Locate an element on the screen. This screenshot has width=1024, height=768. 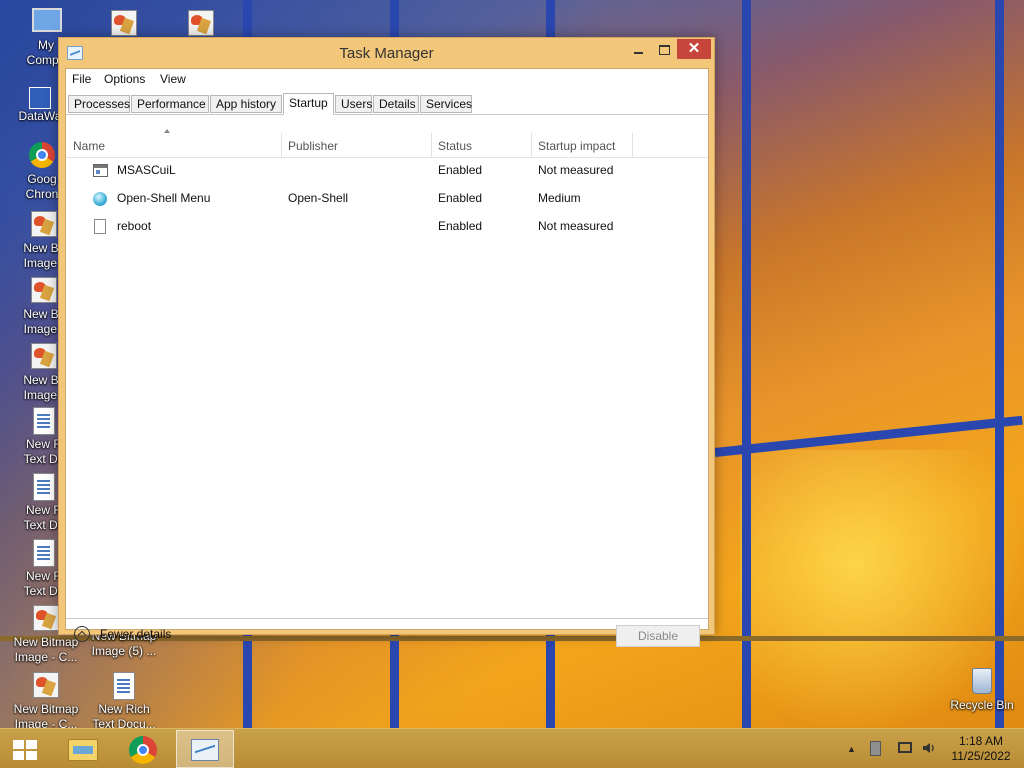
row-name: MSASCuiL is located at coordinates (146, 170).